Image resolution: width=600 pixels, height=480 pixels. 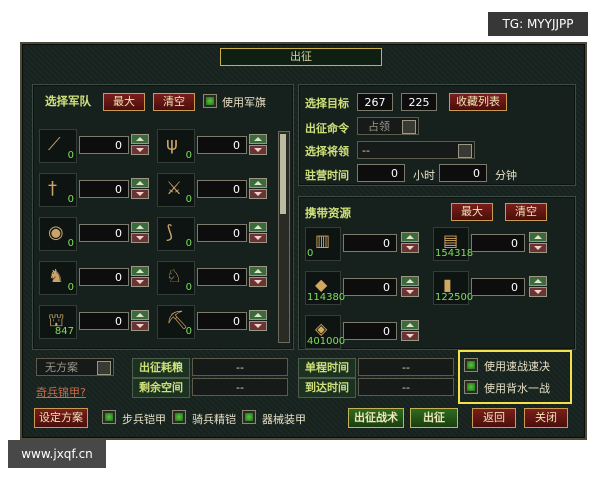 What do you see at coordinates (75, 367) in the screenshot?
I see `plan-select: 无方案` at bounding box center [75, 367].